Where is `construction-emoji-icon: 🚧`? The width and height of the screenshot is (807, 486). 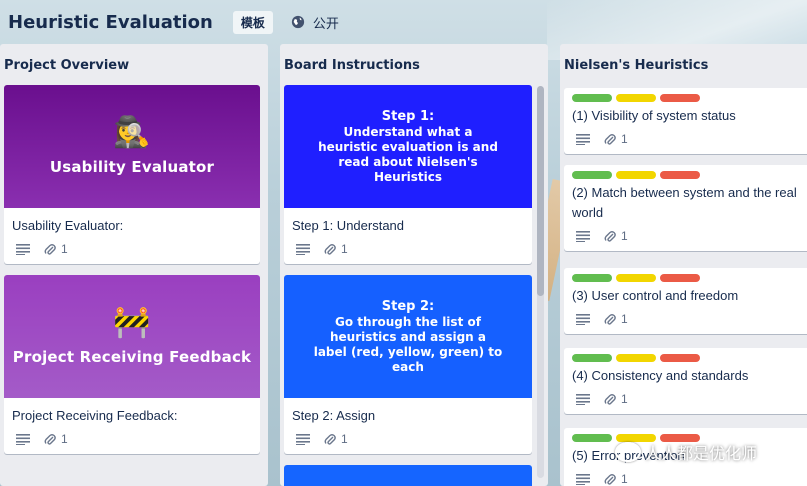
construction-emoji-icon: 🚧 is located at coordinates (132, 322).